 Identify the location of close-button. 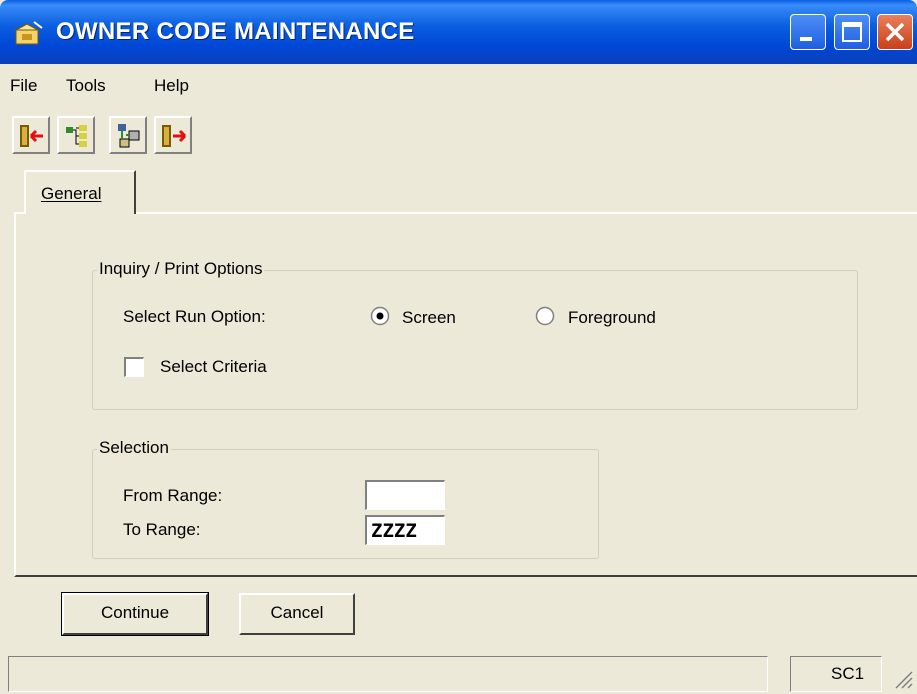
(895, 32).